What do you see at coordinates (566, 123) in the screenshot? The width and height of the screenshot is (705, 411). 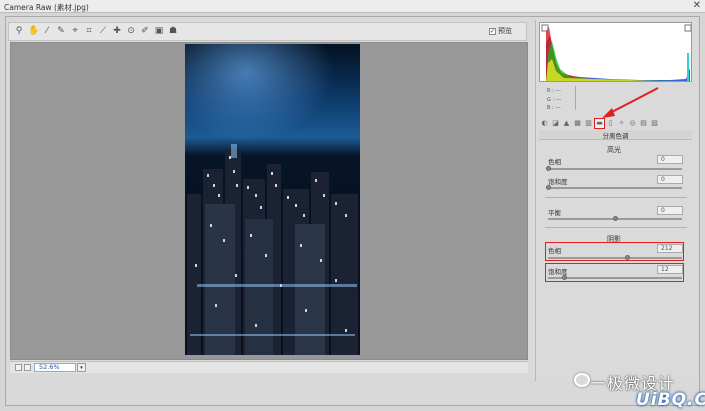 I see `tab-detail-icon: ▲` at bounding box center [566, 123].